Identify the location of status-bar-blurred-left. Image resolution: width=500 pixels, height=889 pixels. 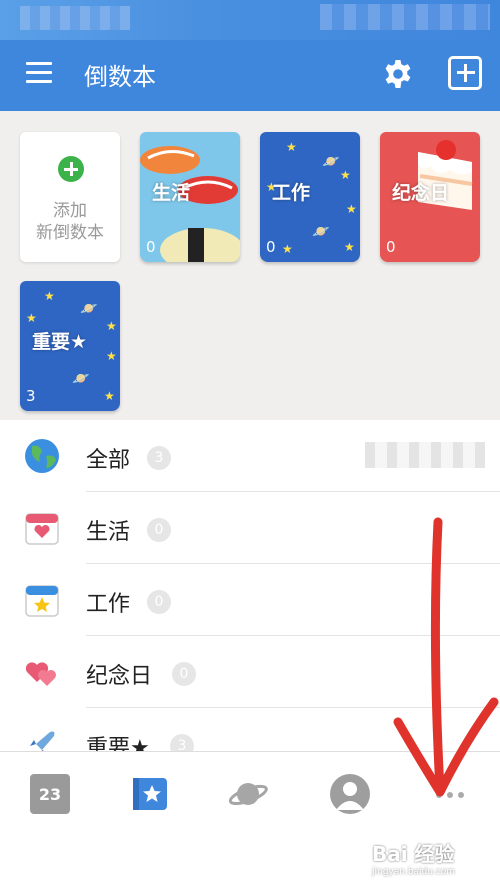
(75, 18).